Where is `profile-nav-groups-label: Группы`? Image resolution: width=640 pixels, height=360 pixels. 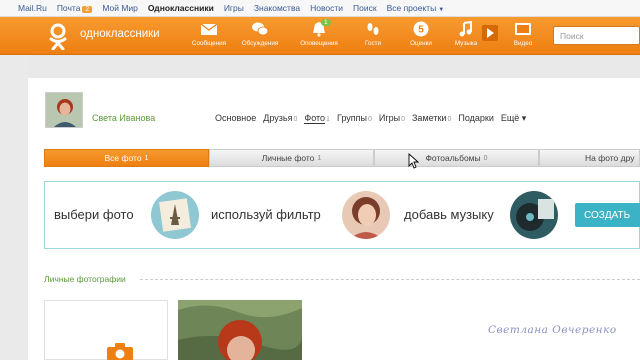
profile-nav-groups-label: Группы is located at coordinates (351, 118).